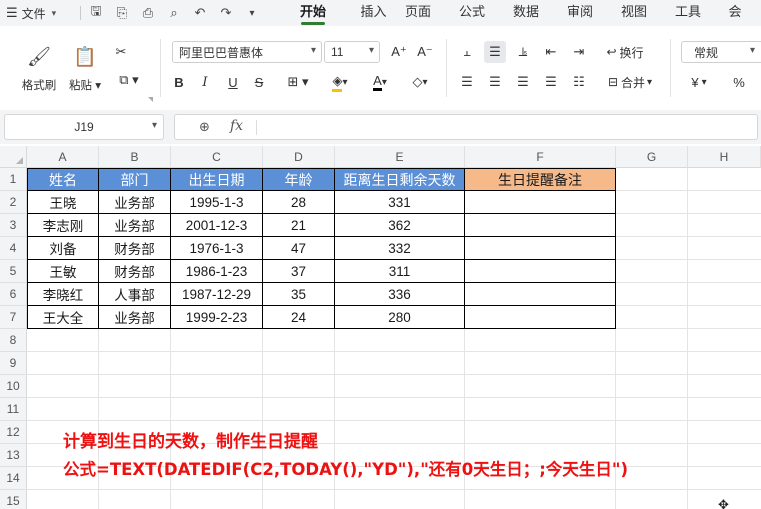  Describe the element at coordinates (39, 13) in the screenshot. I see `file-menu: ☰ 文件 ▾` at that location.